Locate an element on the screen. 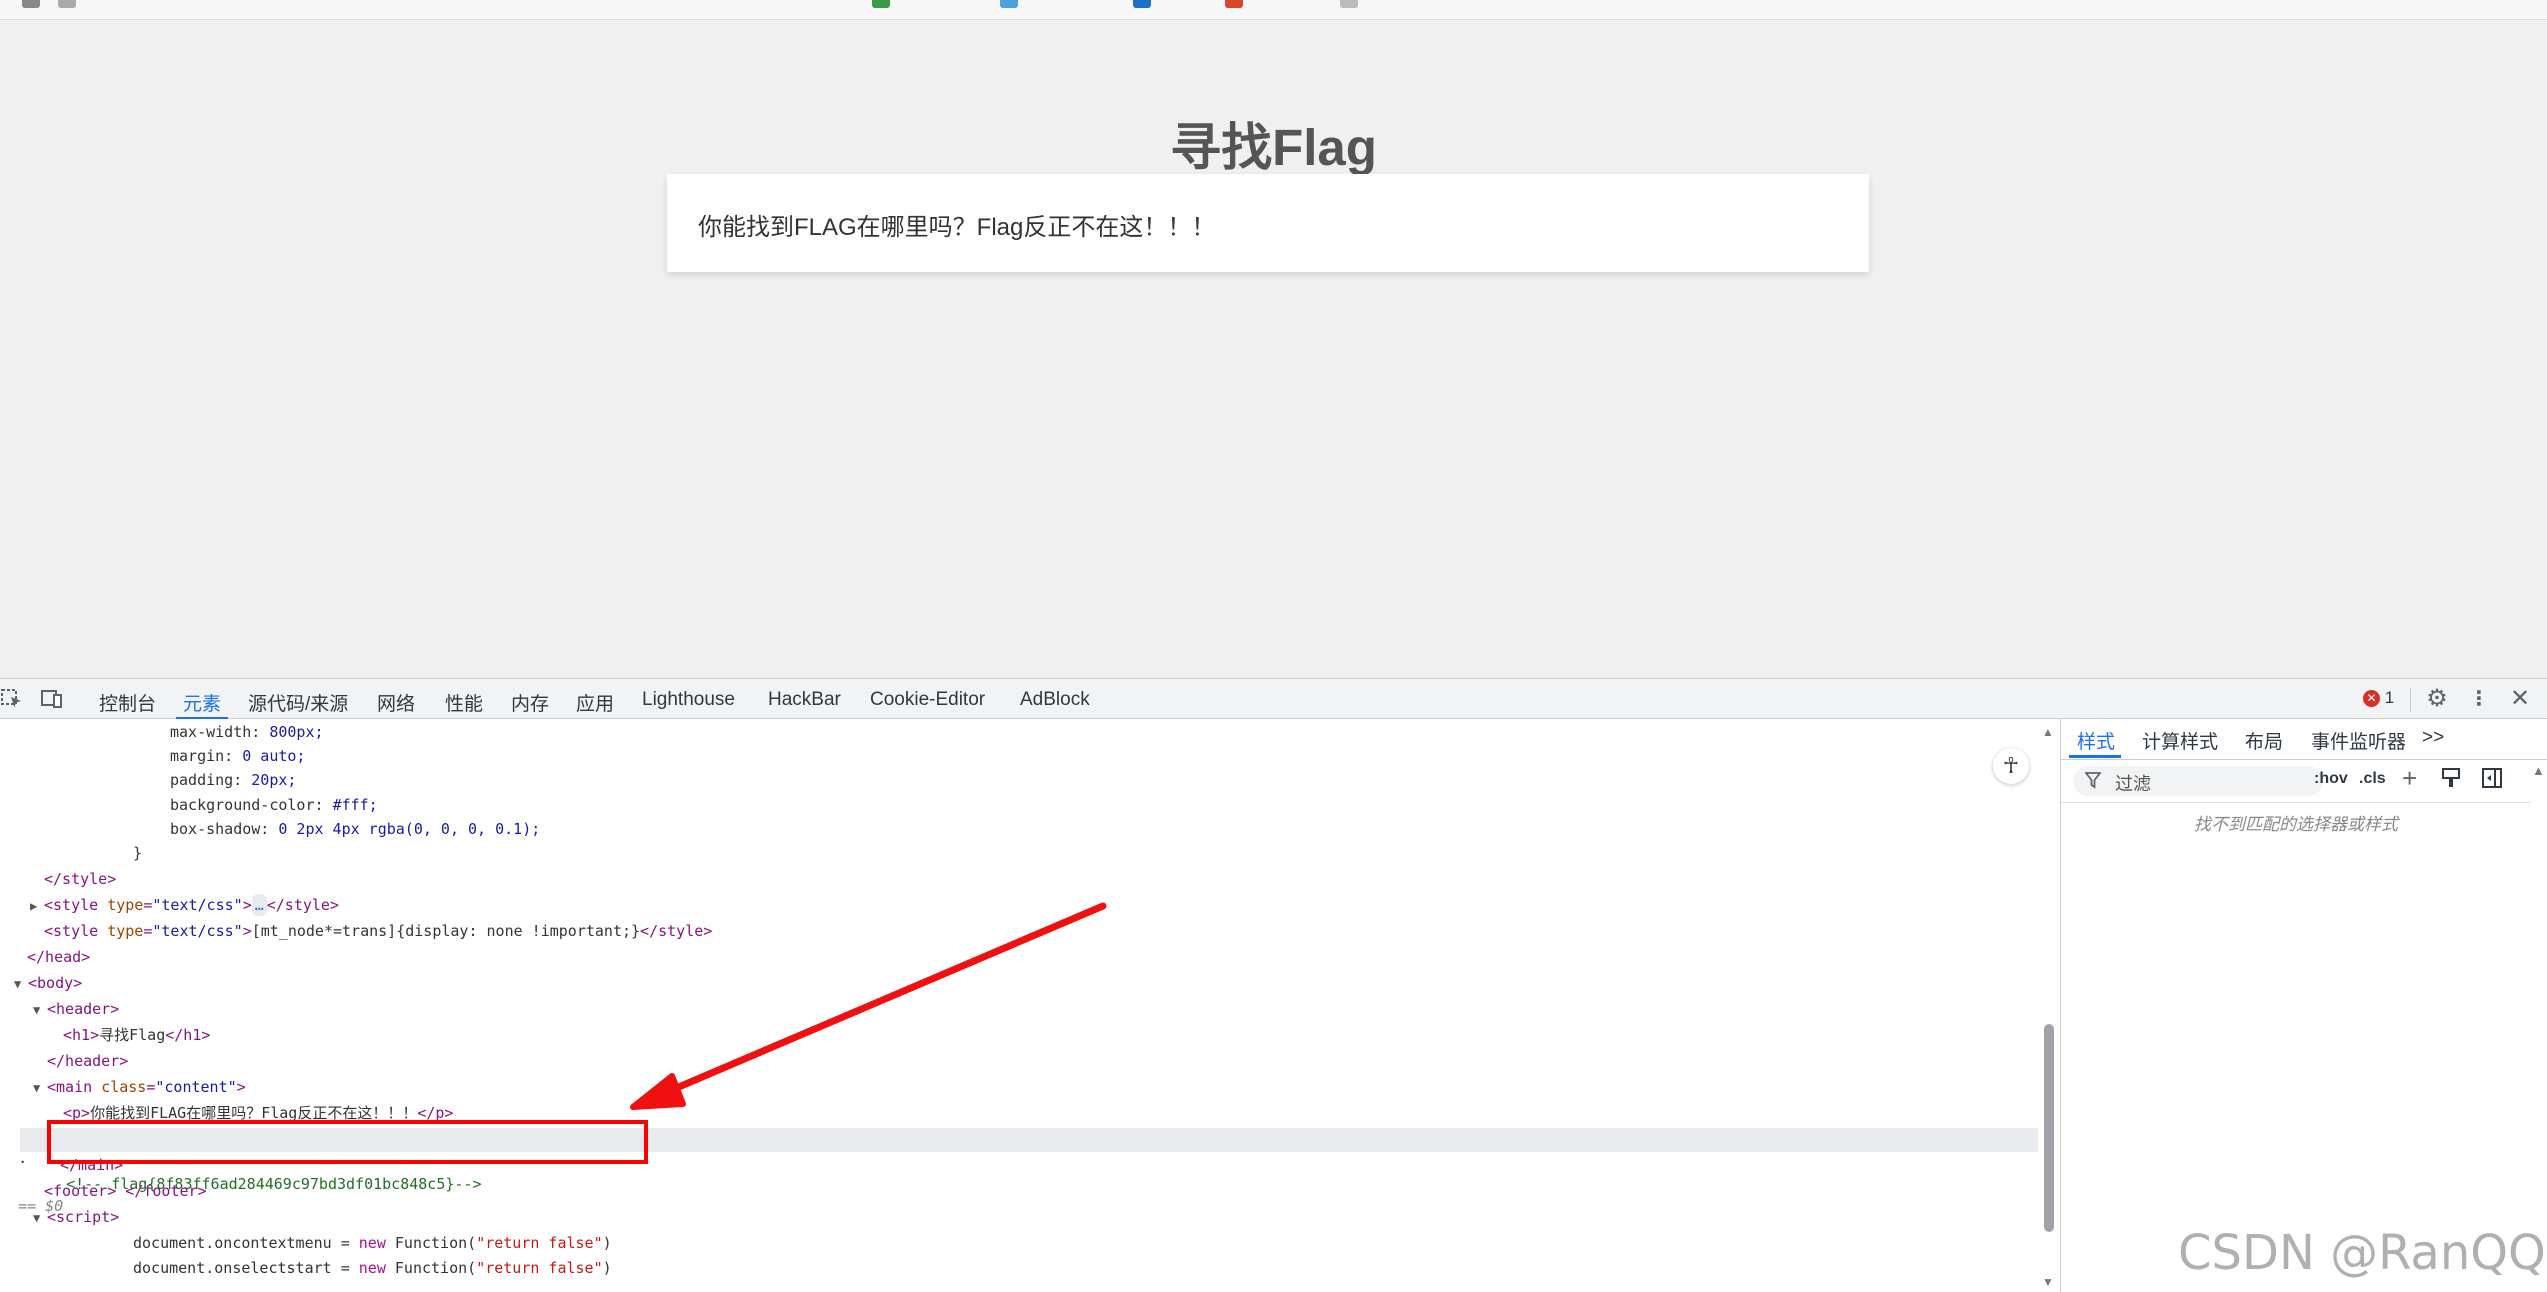 The width and height of the screenshot is (2547, 1292). tab-performance: 性能 is located at coordinates (464, 702).